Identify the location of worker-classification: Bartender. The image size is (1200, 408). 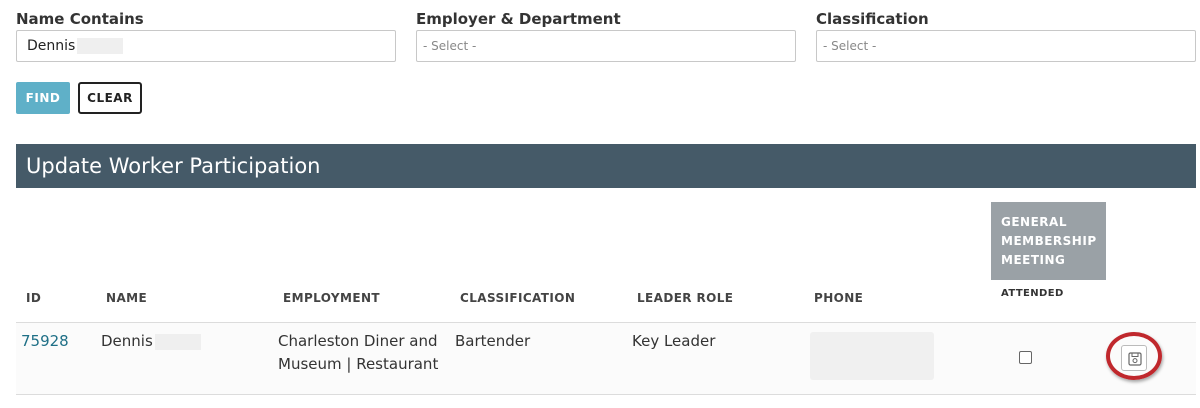
(493, 341).